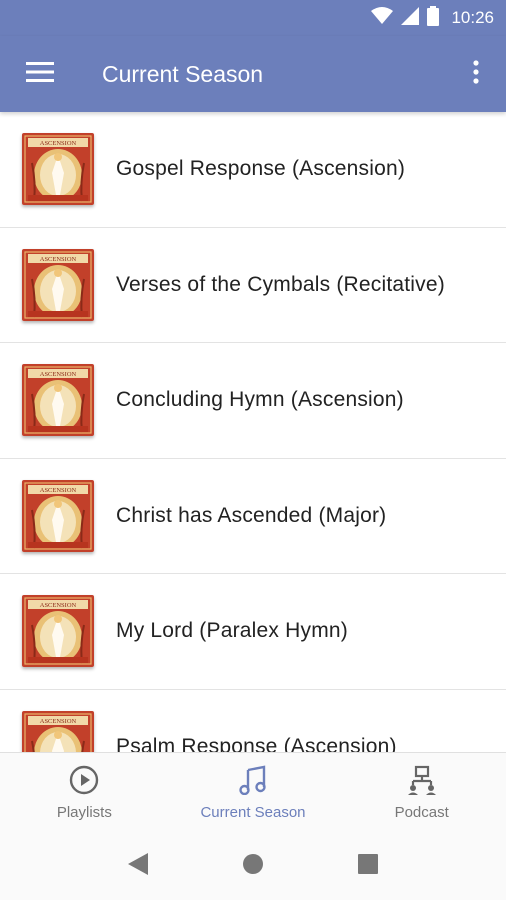 The image size is (506, 900). I want to click on app-bar: Current Season, so click(253, 74).